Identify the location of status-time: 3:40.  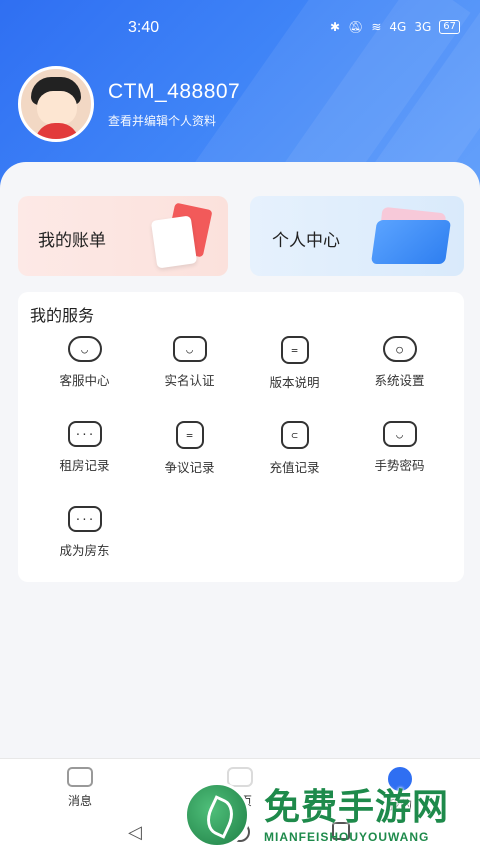
(144, 27).